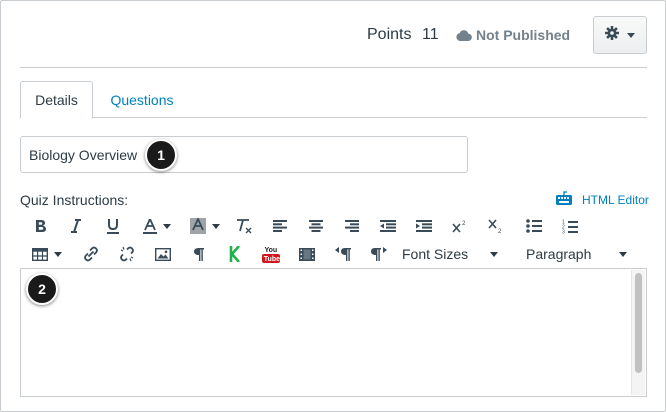  I want to click on keyboard-icon, so click(564, 199).